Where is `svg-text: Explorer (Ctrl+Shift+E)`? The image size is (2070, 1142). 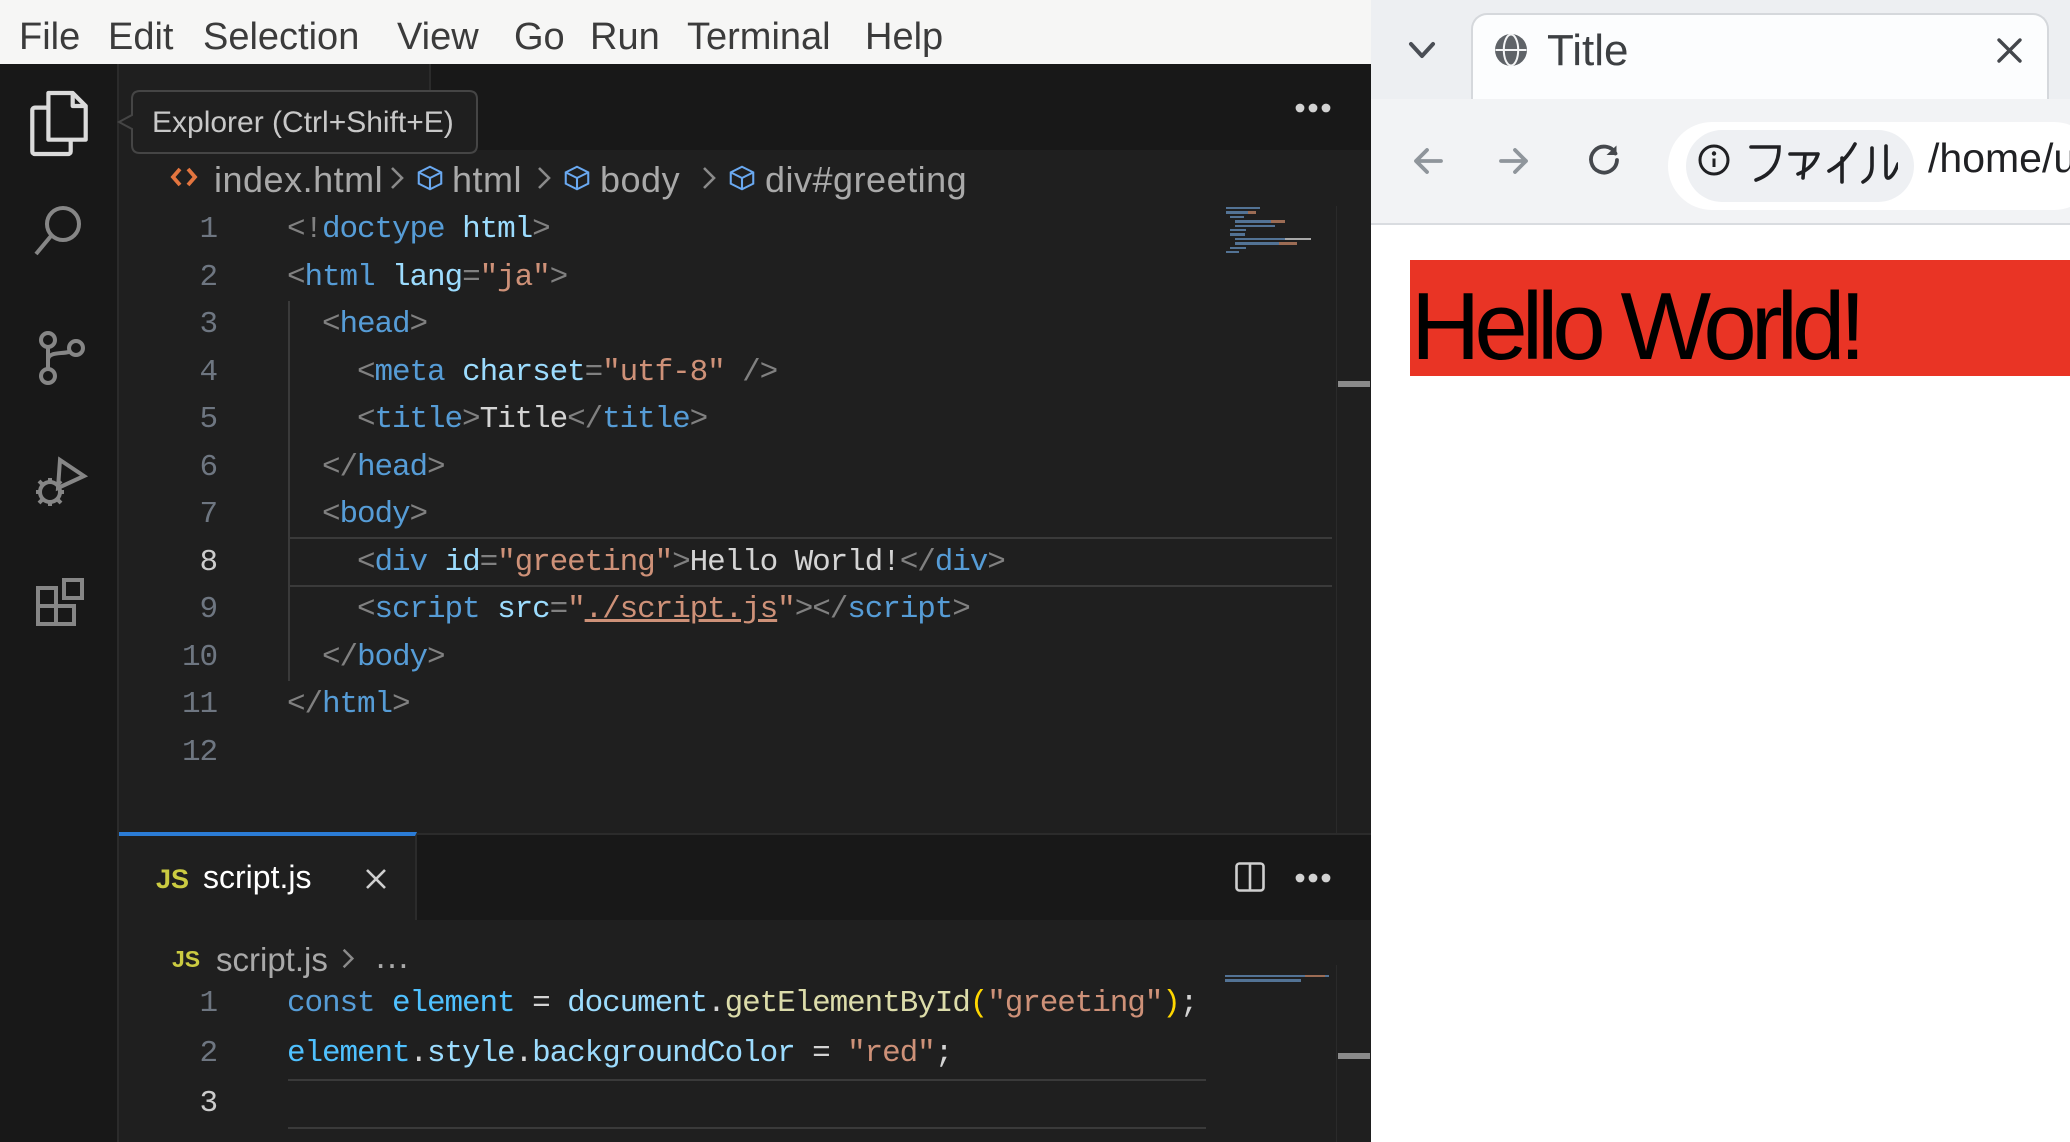
svg-text: Explorer (Ctrl+Shift+E) is located at coordinates (303, 122).